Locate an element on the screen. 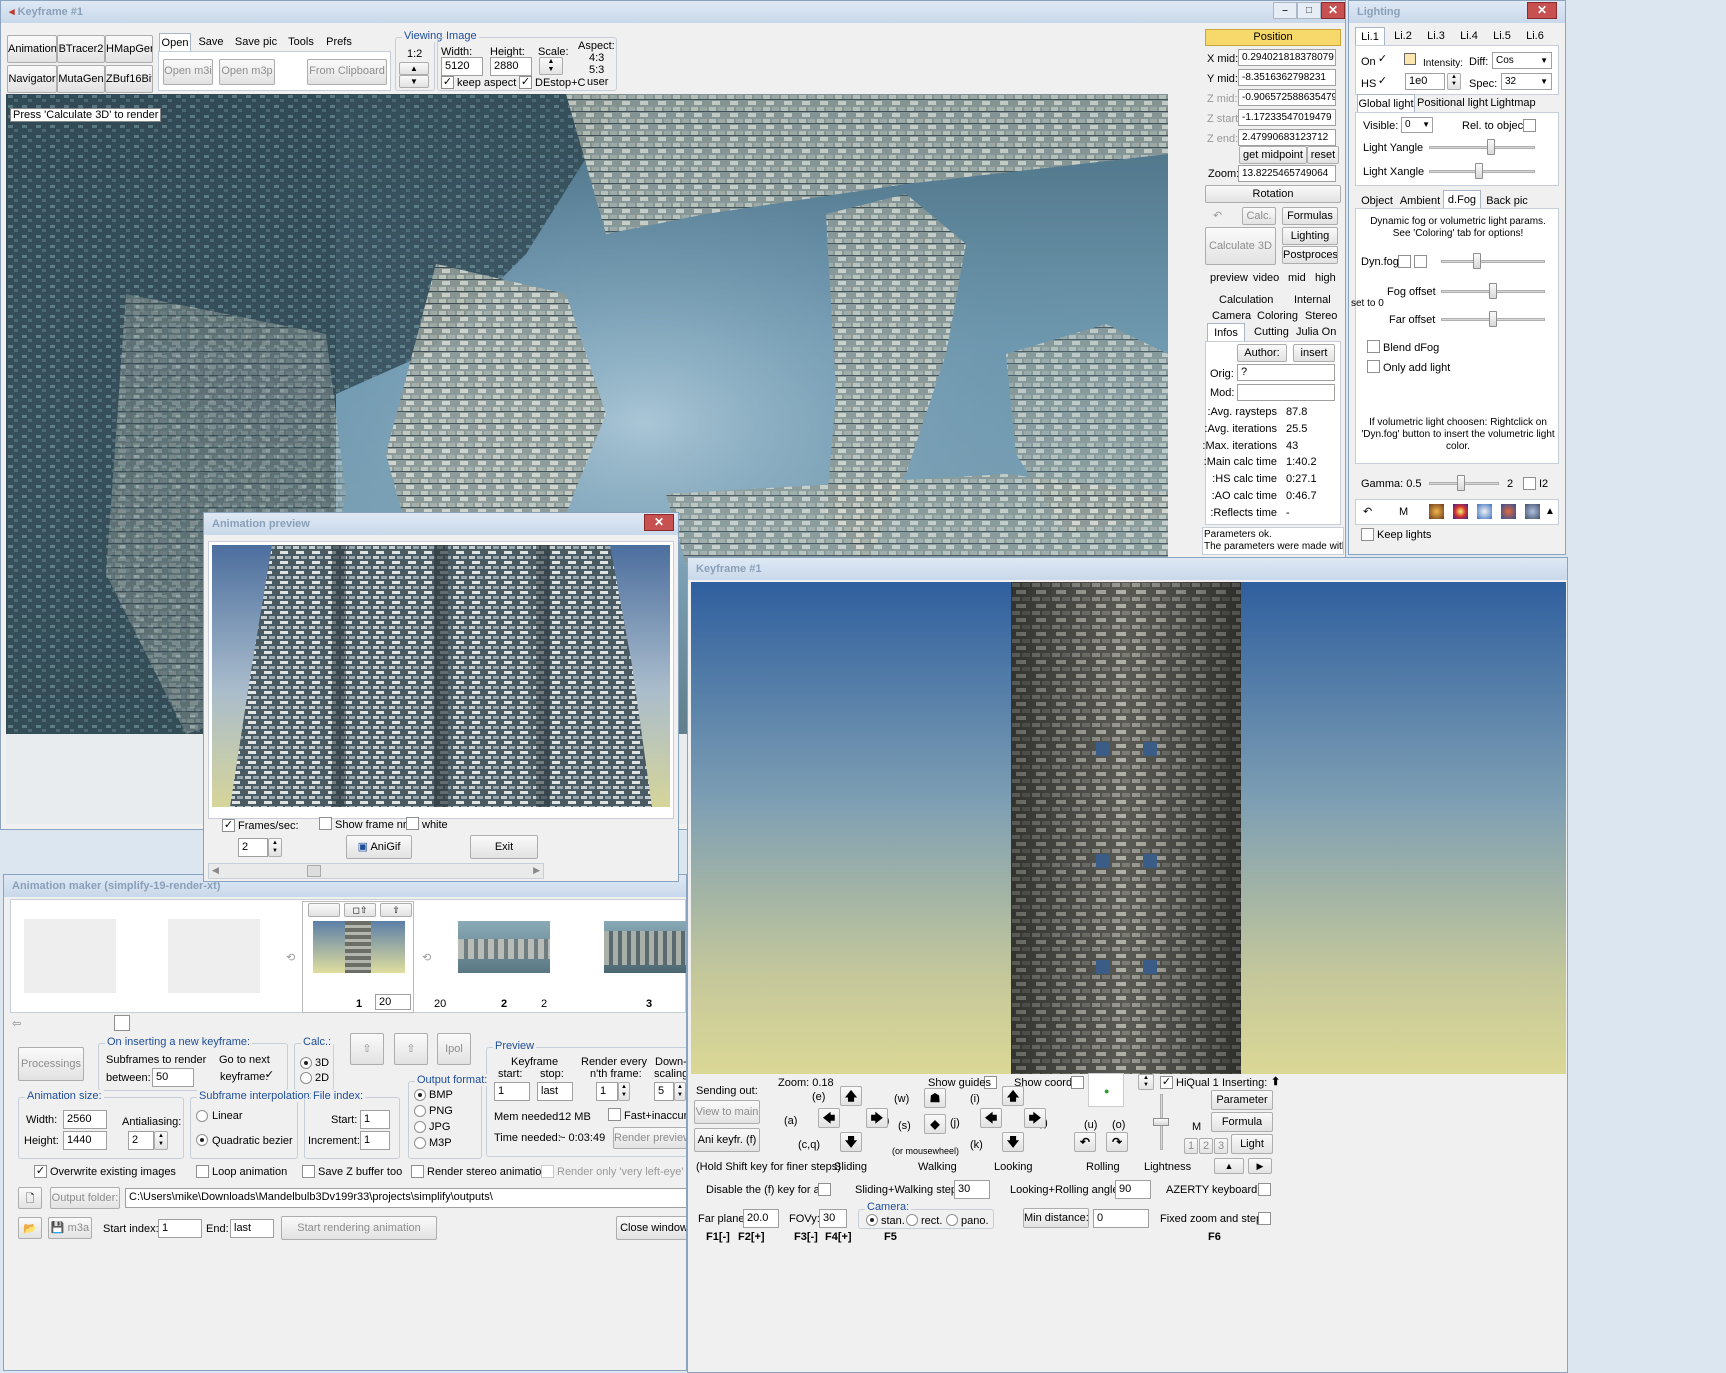 The image size is (1726, 1373). m-label: M is located at coordinates (1403, 512).